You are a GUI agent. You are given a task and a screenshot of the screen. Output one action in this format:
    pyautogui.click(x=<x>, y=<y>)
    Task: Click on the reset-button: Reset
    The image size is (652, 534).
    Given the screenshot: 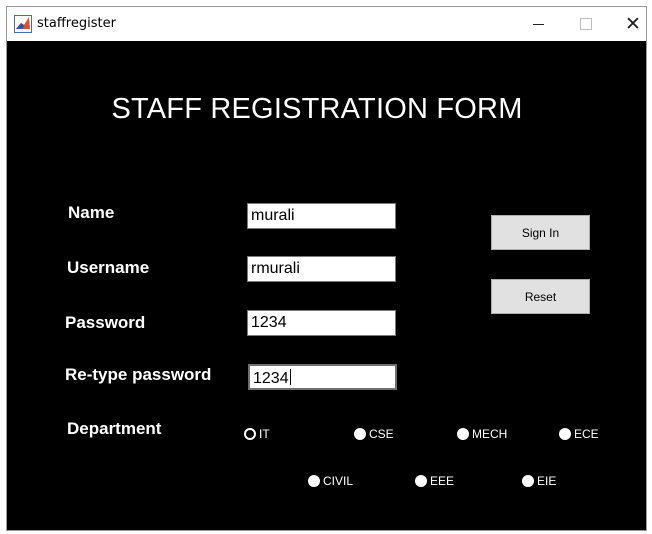 What is the action you would take?
    pyautogui.click(x=540, y=296)
    